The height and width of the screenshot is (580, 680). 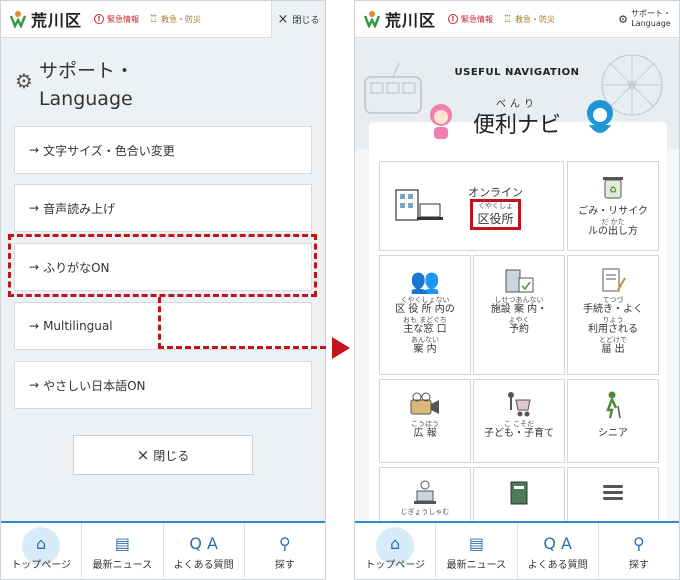 I want to click on support-label-line1: サポート・, so click(x=651, y=13).